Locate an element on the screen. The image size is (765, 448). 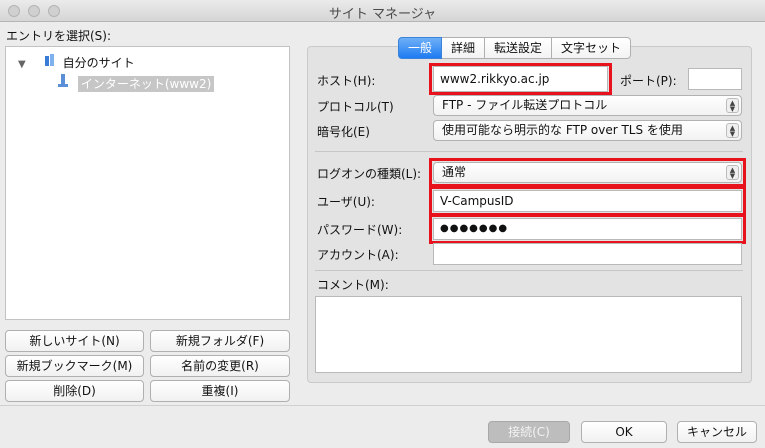
select-entry-label: エントリを選択(S): is located at coordinates (59, 36).